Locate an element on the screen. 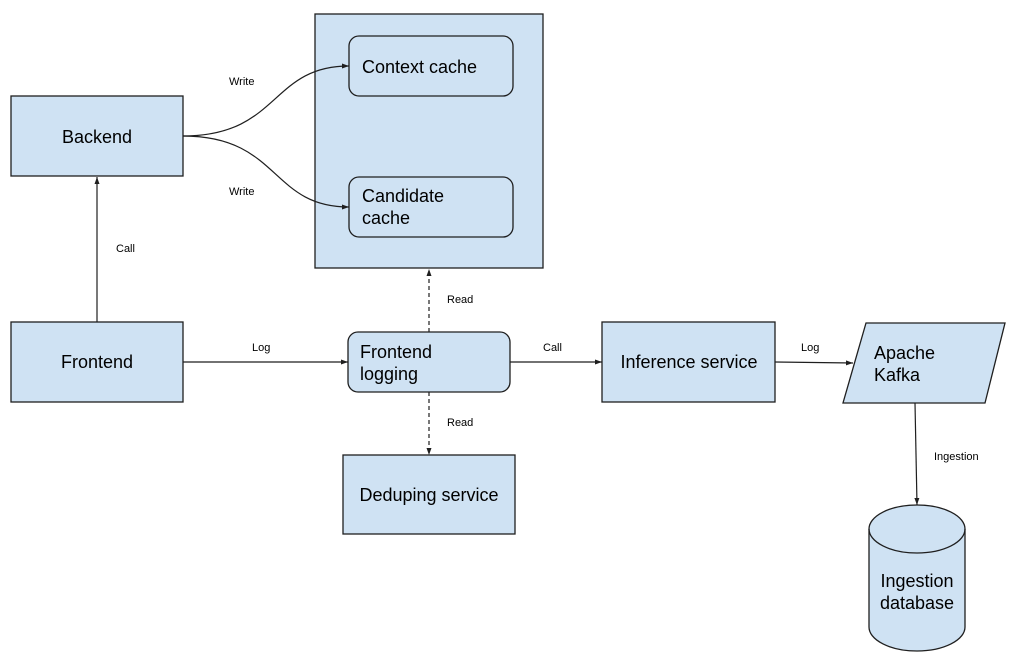  frontend-logging-label-line1: Frontend is located at coordinates (396, 352).